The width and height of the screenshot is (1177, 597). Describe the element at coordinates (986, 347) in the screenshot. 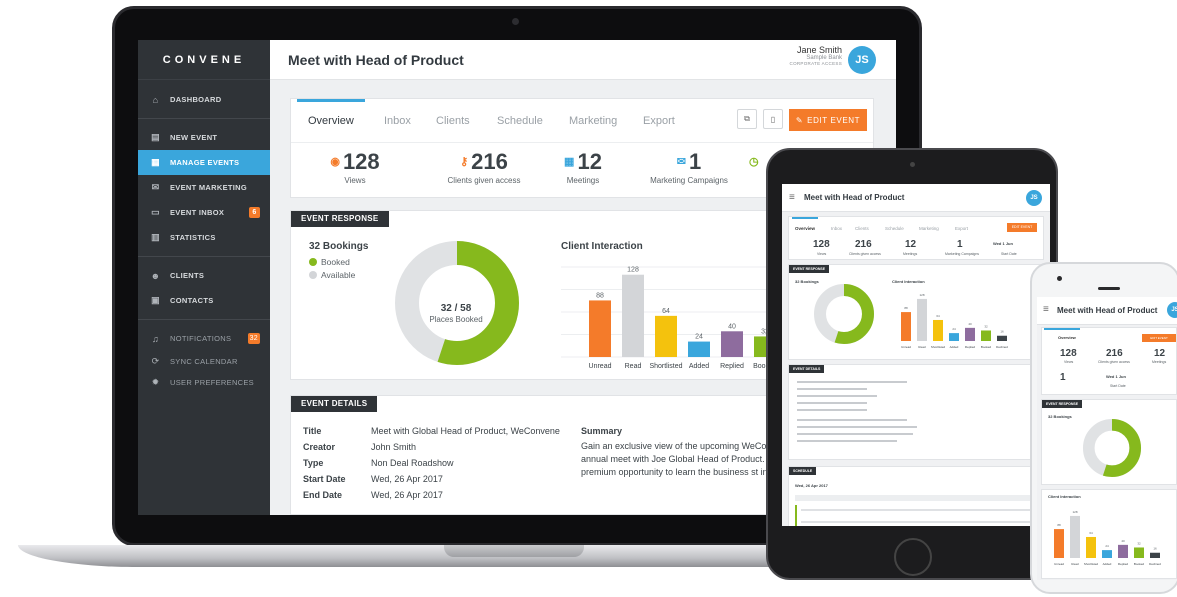

I see `bar-category-label: Booked` at that location.